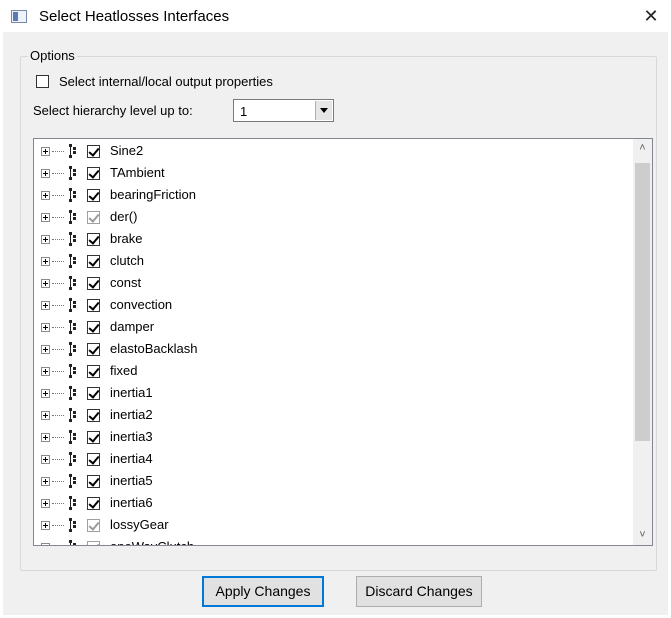 The width and height of the screenshot is (671, 618). Describe the element at coordinates (329, 541) in the screenshot. I see `tree-item: oneWayClutch` at that location.